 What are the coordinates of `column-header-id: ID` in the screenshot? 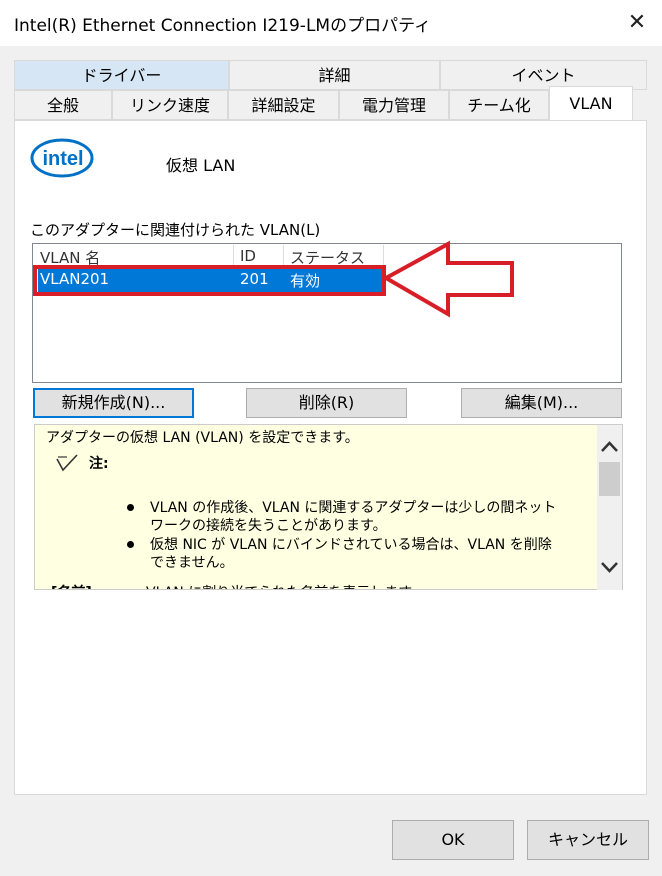 It's located at (248, 256).